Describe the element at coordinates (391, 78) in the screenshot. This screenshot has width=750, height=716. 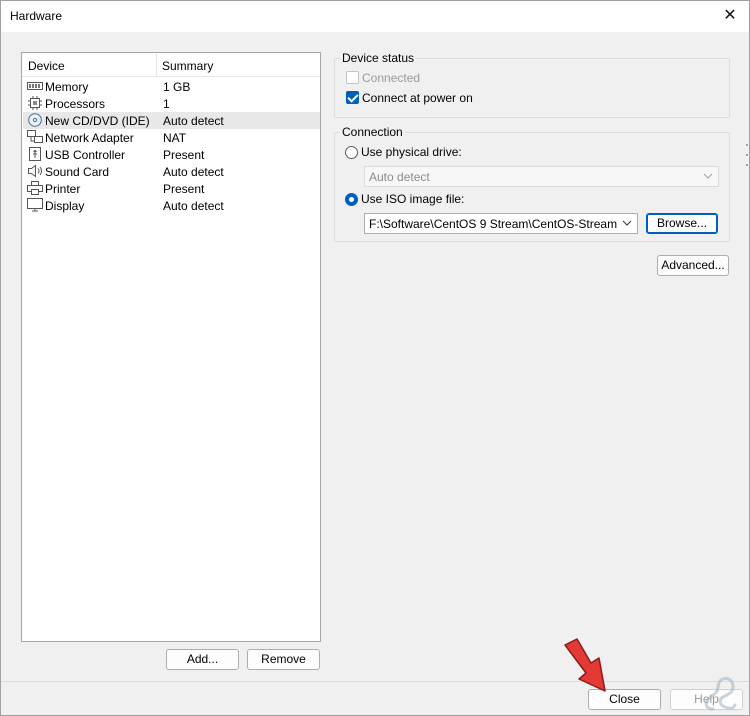
I see `connected-label: Connected` at that location.